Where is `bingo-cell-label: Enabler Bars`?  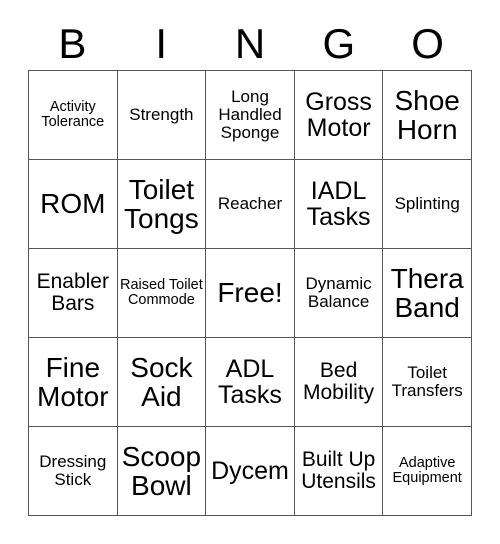
bingo-cell-label: Enabler Bars is located at coordinates (72, 292).